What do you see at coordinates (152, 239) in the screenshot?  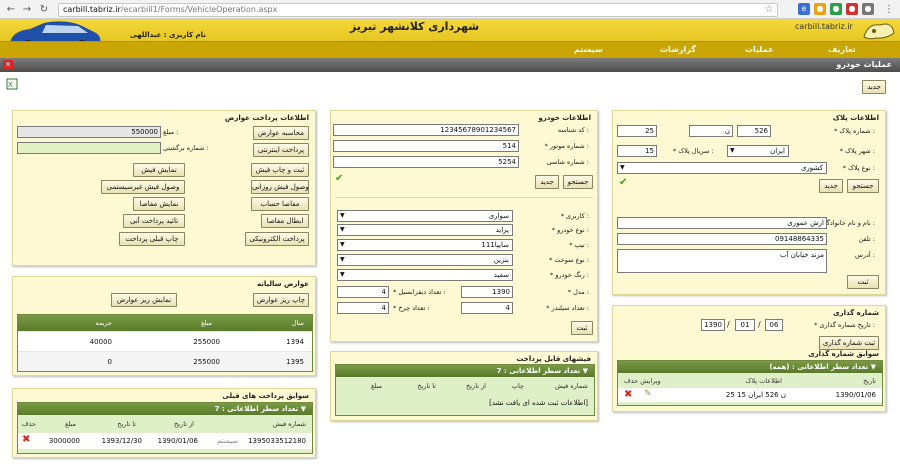 I see `print-previous-button: چاپ قبلی پرداخت` at bounding box center [152, 239].